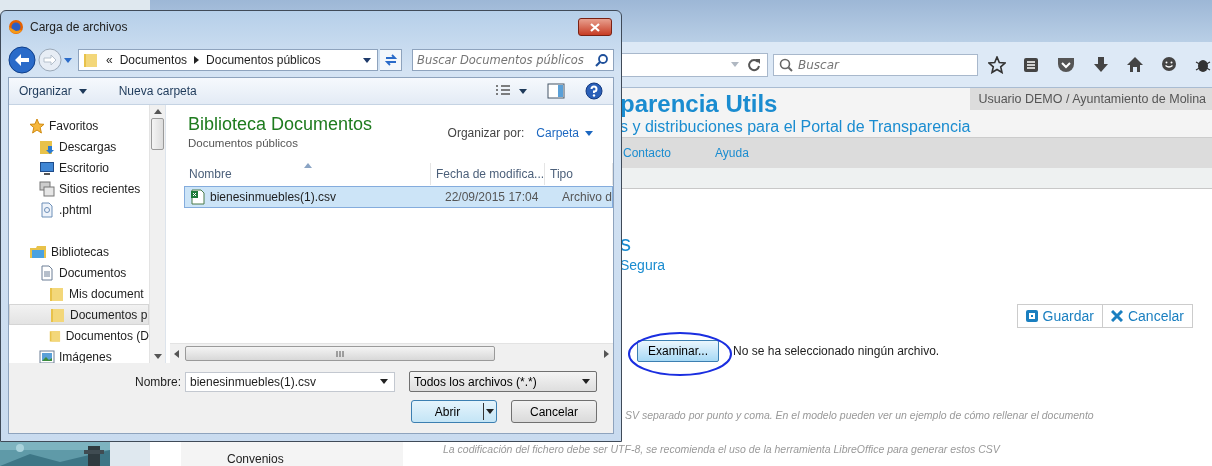 This screenshot has height=466, width=1212. Describe the element at coordinates (273, 197) in the screenshot. I see `file-name: bienesinmuebles(1).csv` at that location.